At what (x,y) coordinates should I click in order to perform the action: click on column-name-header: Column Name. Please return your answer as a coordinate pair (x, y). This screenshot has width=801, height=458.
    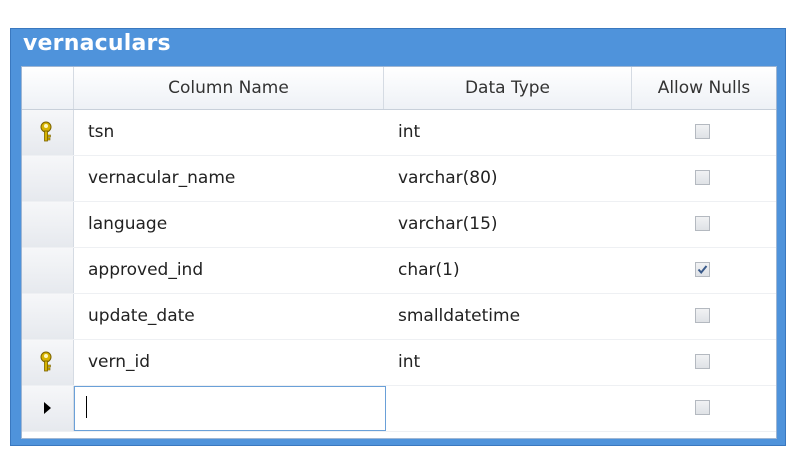
    Looking at the image, I should click on (229, 88).